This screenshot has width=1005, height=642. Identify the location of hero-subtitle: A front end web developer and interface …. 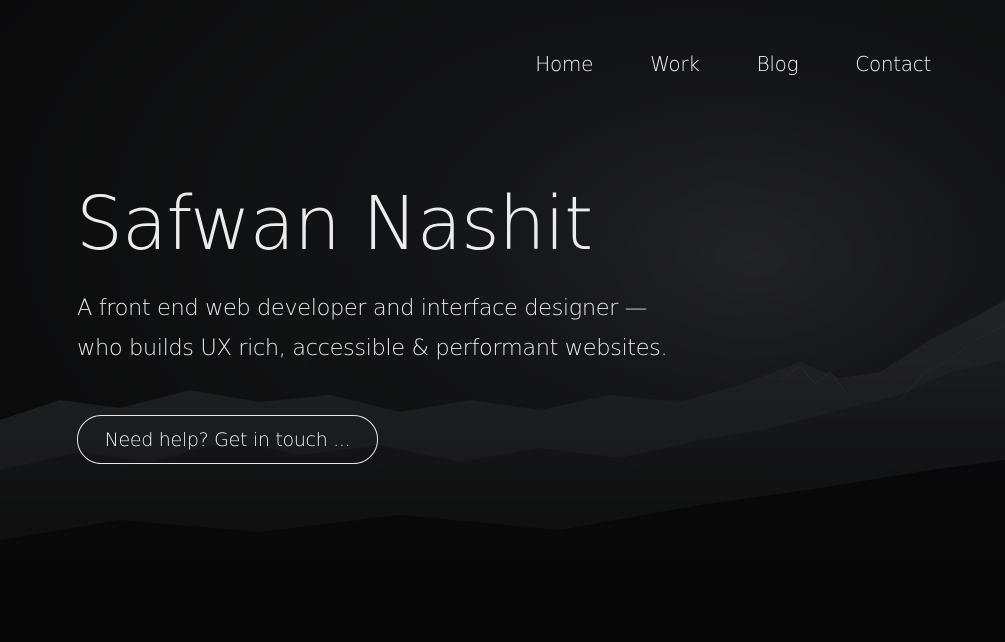
(377, 328).